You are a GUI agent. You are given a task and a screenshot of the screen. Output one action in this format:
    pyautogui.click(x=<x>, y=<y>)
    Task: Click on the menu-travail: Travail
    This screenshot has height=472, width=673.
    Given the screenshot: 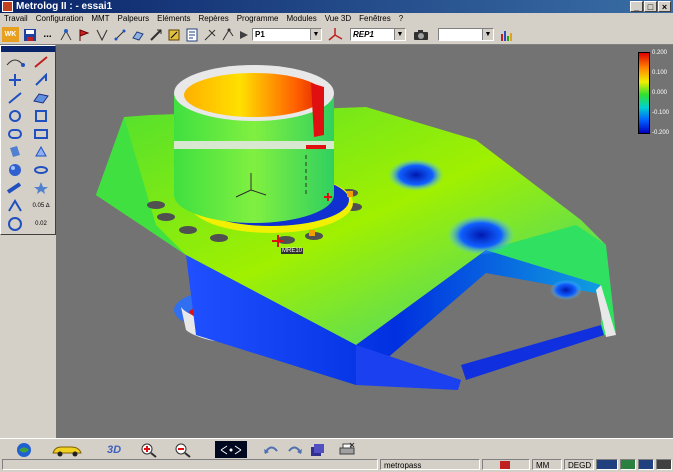 What is the action you would take?
    pyautogui.click(x=16, y=19)
    